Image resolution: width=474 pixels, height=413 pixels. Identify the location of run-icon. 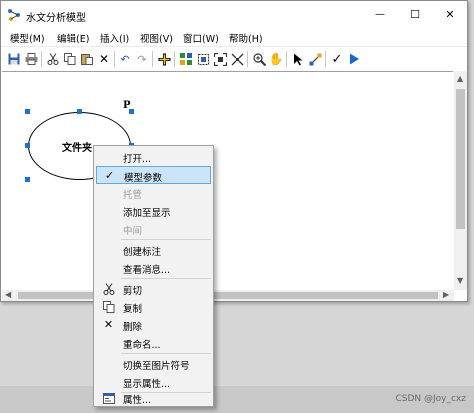
(354, 59).